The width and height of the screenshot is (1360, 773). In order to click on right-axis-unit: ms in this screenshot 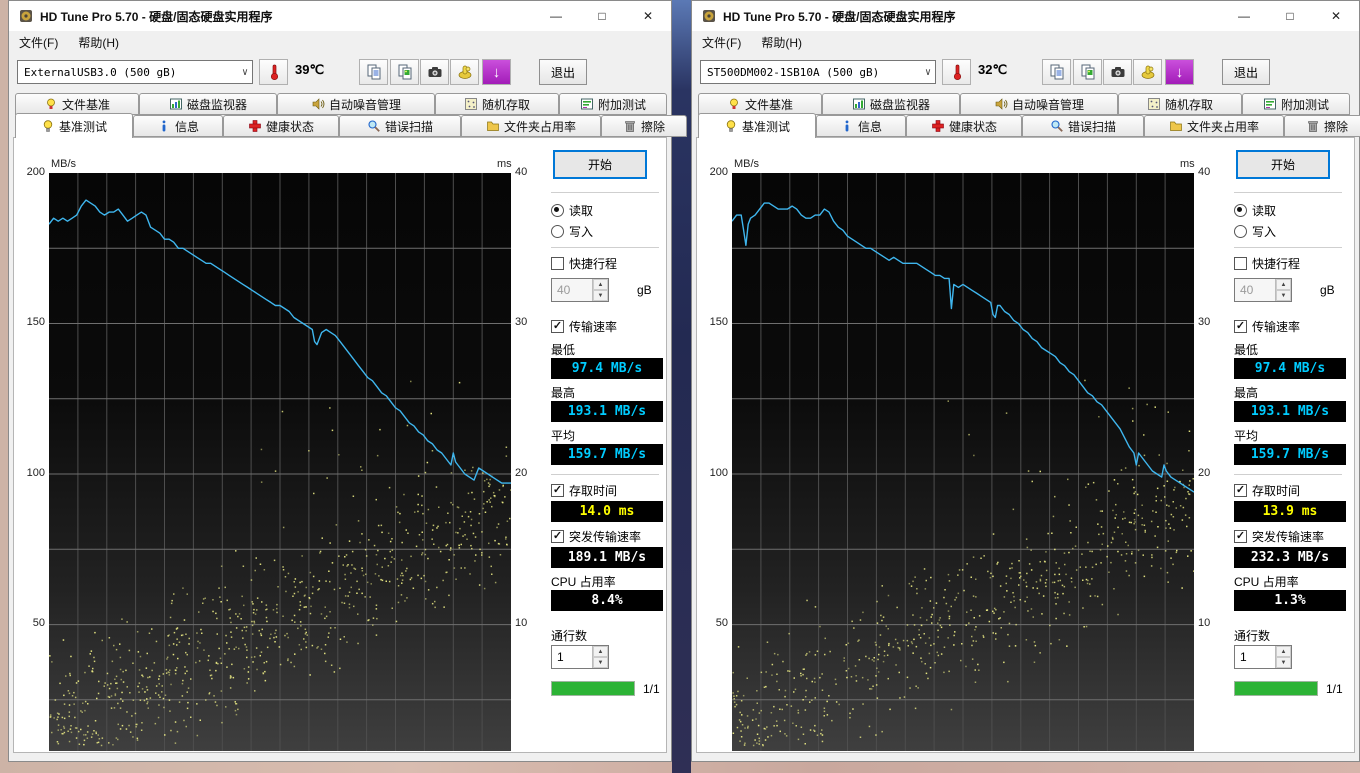, I will do `click(504, 164)`.